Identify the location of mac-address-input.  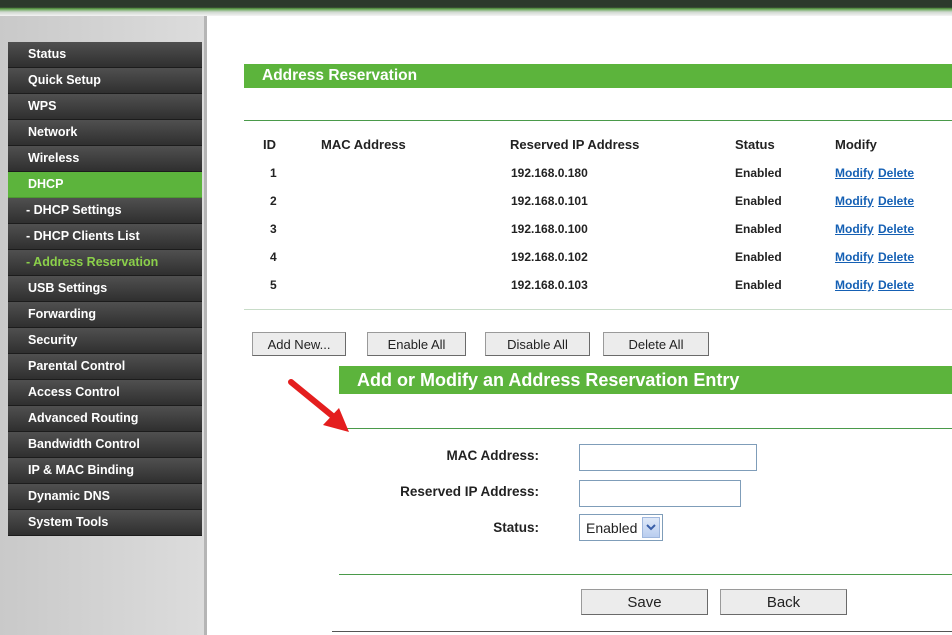
(668, 457).